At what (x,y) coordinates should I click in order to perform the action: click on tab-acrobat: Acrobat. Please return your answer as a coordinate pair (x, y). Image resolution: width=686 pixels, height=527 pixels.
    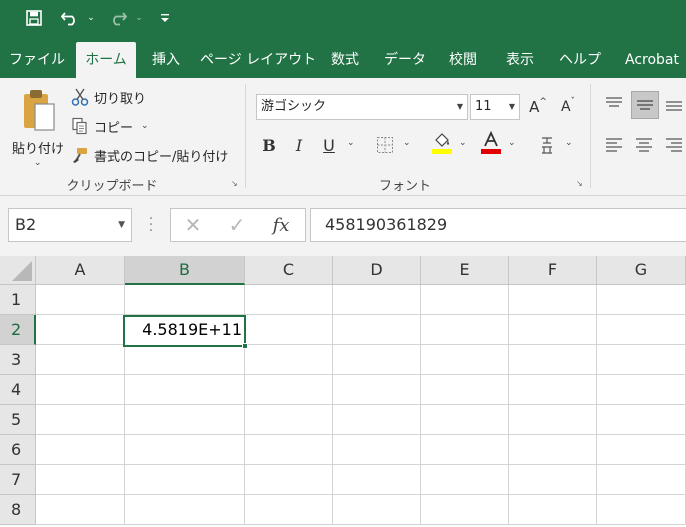
    Looking at the image, I should click on (652, 60).